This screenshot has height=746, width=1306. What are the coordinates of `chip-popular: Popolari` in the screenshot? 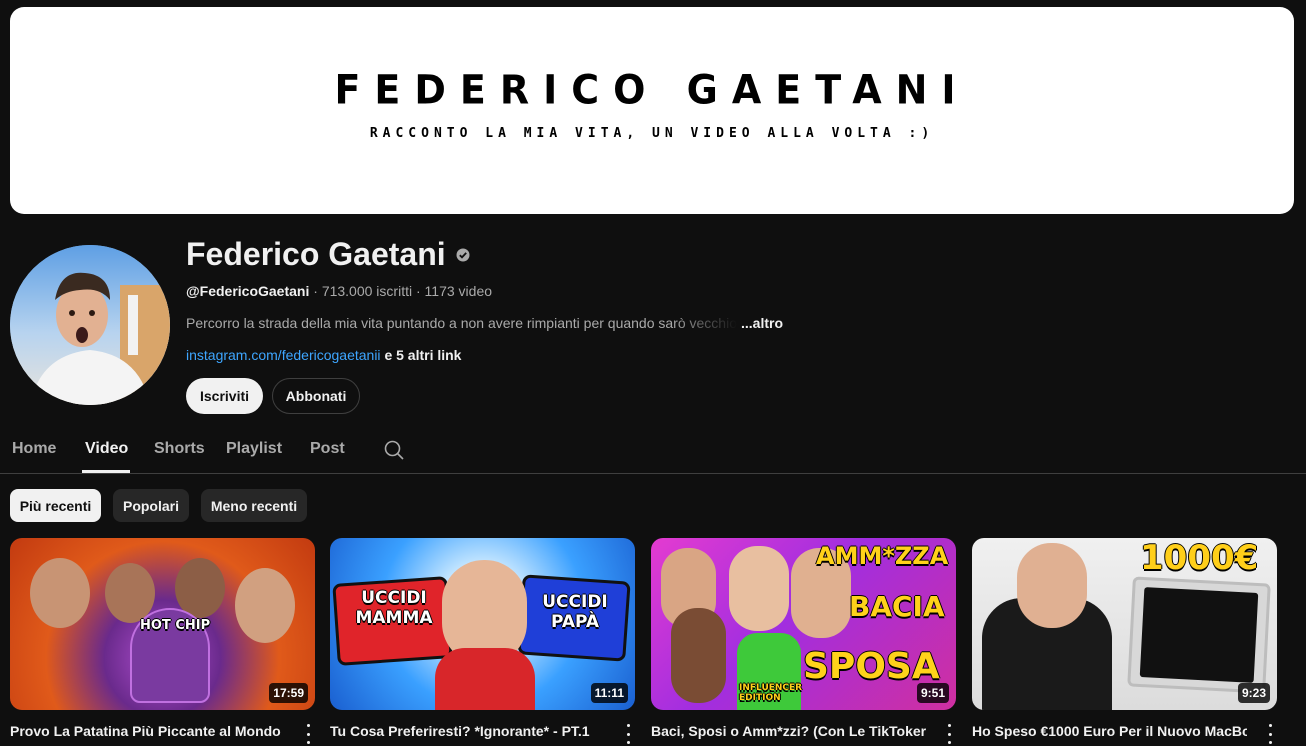 It's located at (151, 505).